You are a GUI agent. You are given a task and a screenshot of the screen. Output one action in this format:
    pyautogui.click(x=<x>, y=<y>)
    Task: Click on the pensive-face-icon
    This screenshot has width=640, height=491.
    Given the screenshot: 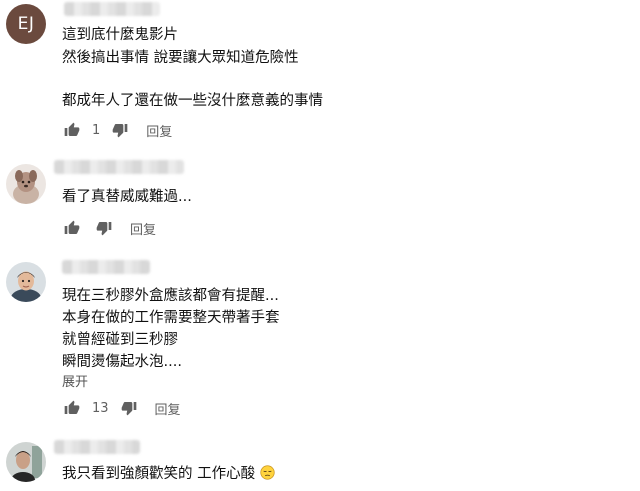 What is the action you would take?
    pyautogui.click(x=267, y=472)
    